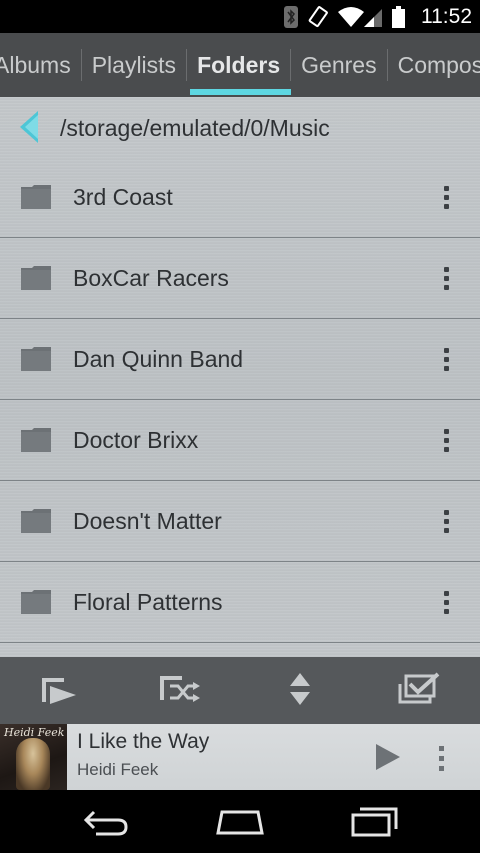  Describe the element at coordinates (240, 92) in the screenshot. I see `active-tab-indicator` at that location.